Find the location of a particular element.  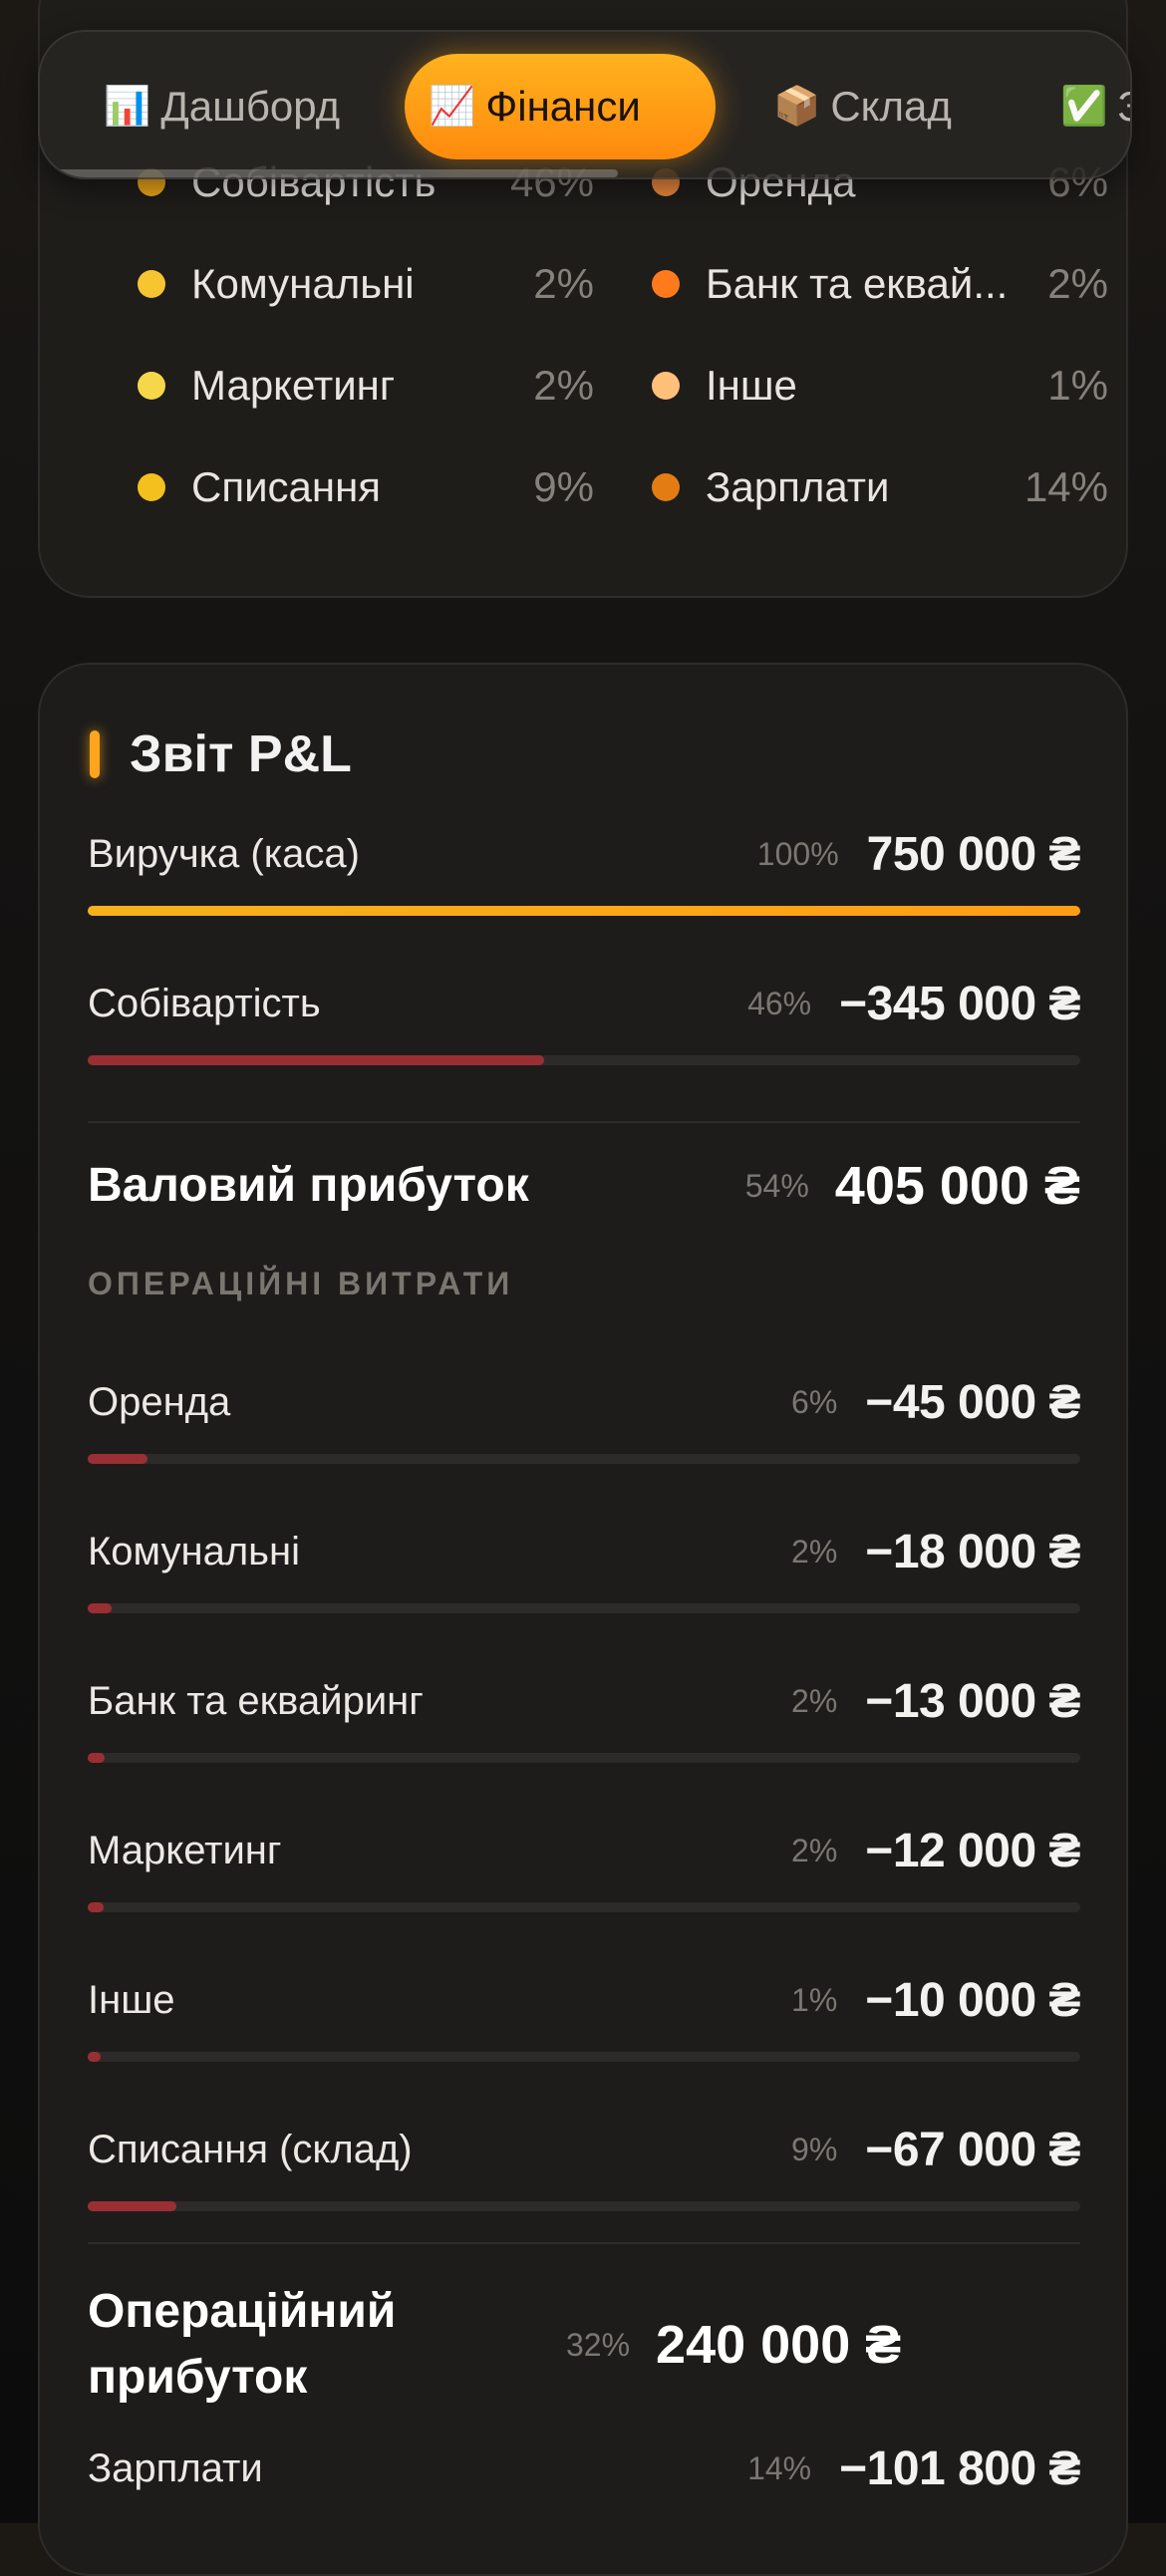

pl-row-operating-profit: Операційний прибуток 32% 240 000 ₴ is located at coordinates (584, 2345).